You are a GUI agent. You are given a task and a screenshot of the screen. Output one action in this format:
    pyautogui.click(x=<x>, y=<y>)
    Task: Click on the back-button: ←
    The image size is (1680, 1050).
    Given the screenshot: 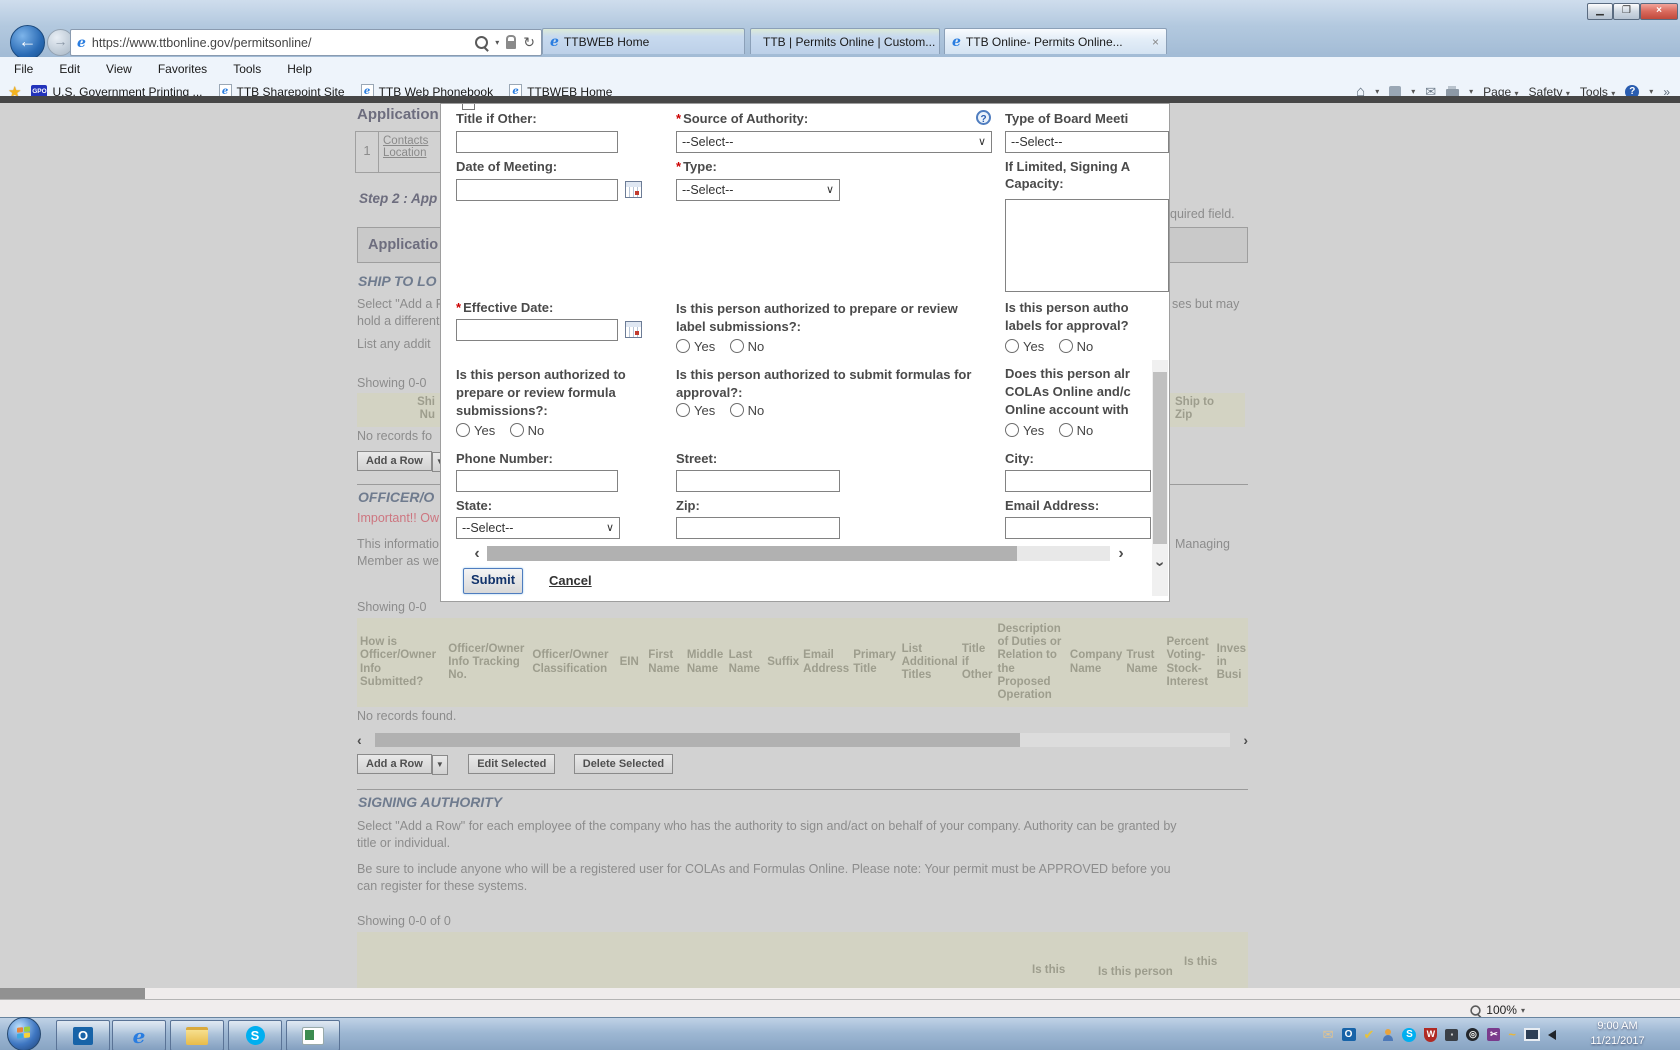 What is the action you would take?
    pyautogui.click(x=27, y=42)
    